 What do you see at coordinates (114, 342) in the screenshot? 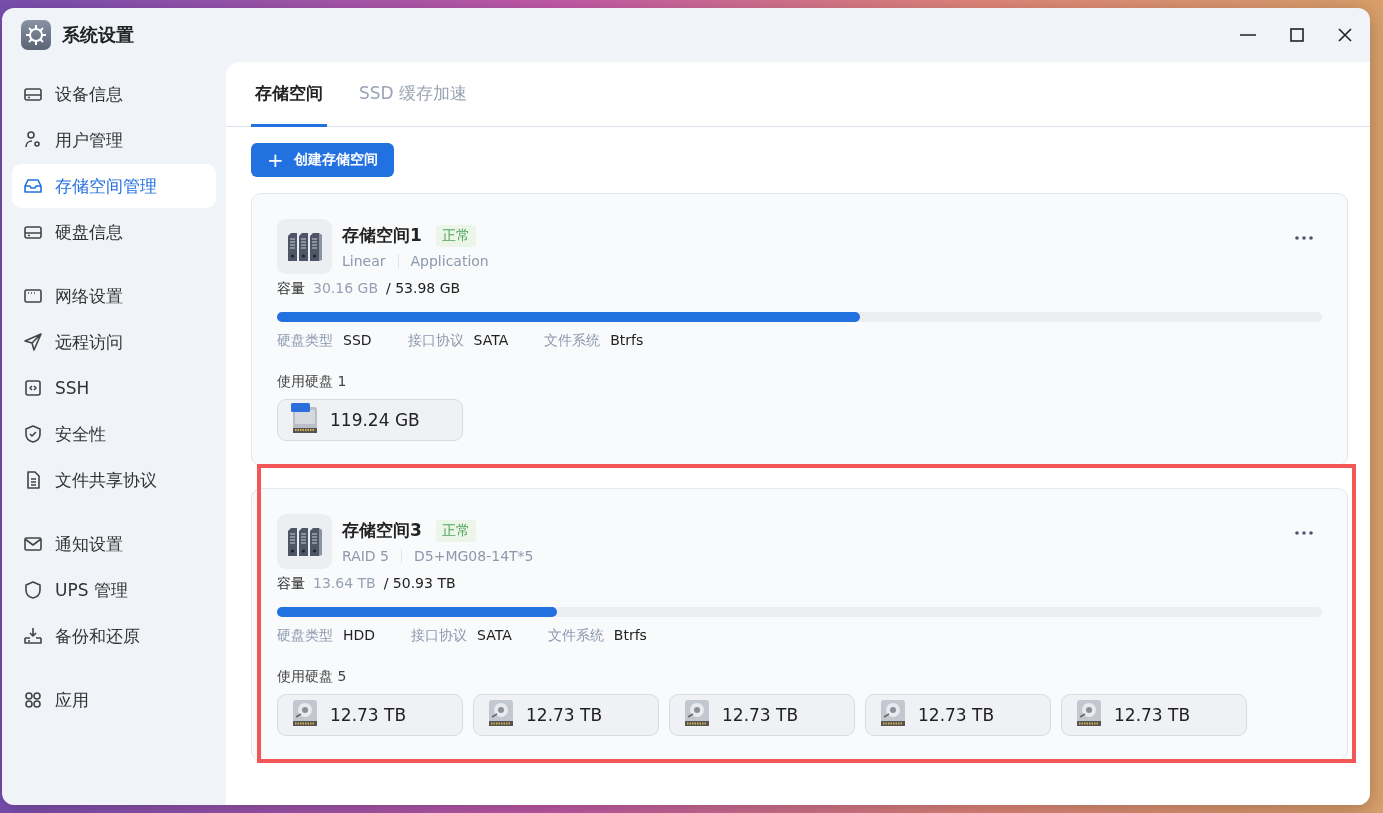
I see `sidebar-item: 远程访问` at bounding box center [114, 342].